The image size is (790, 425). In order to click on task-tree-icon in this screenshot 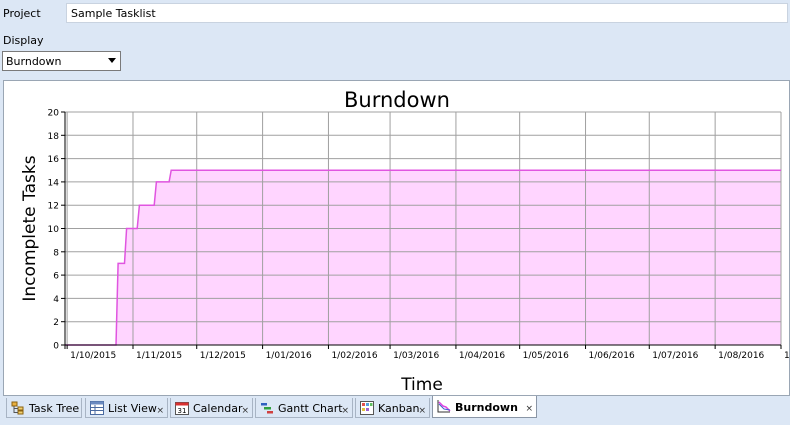, I will do `click(18, 408)`.